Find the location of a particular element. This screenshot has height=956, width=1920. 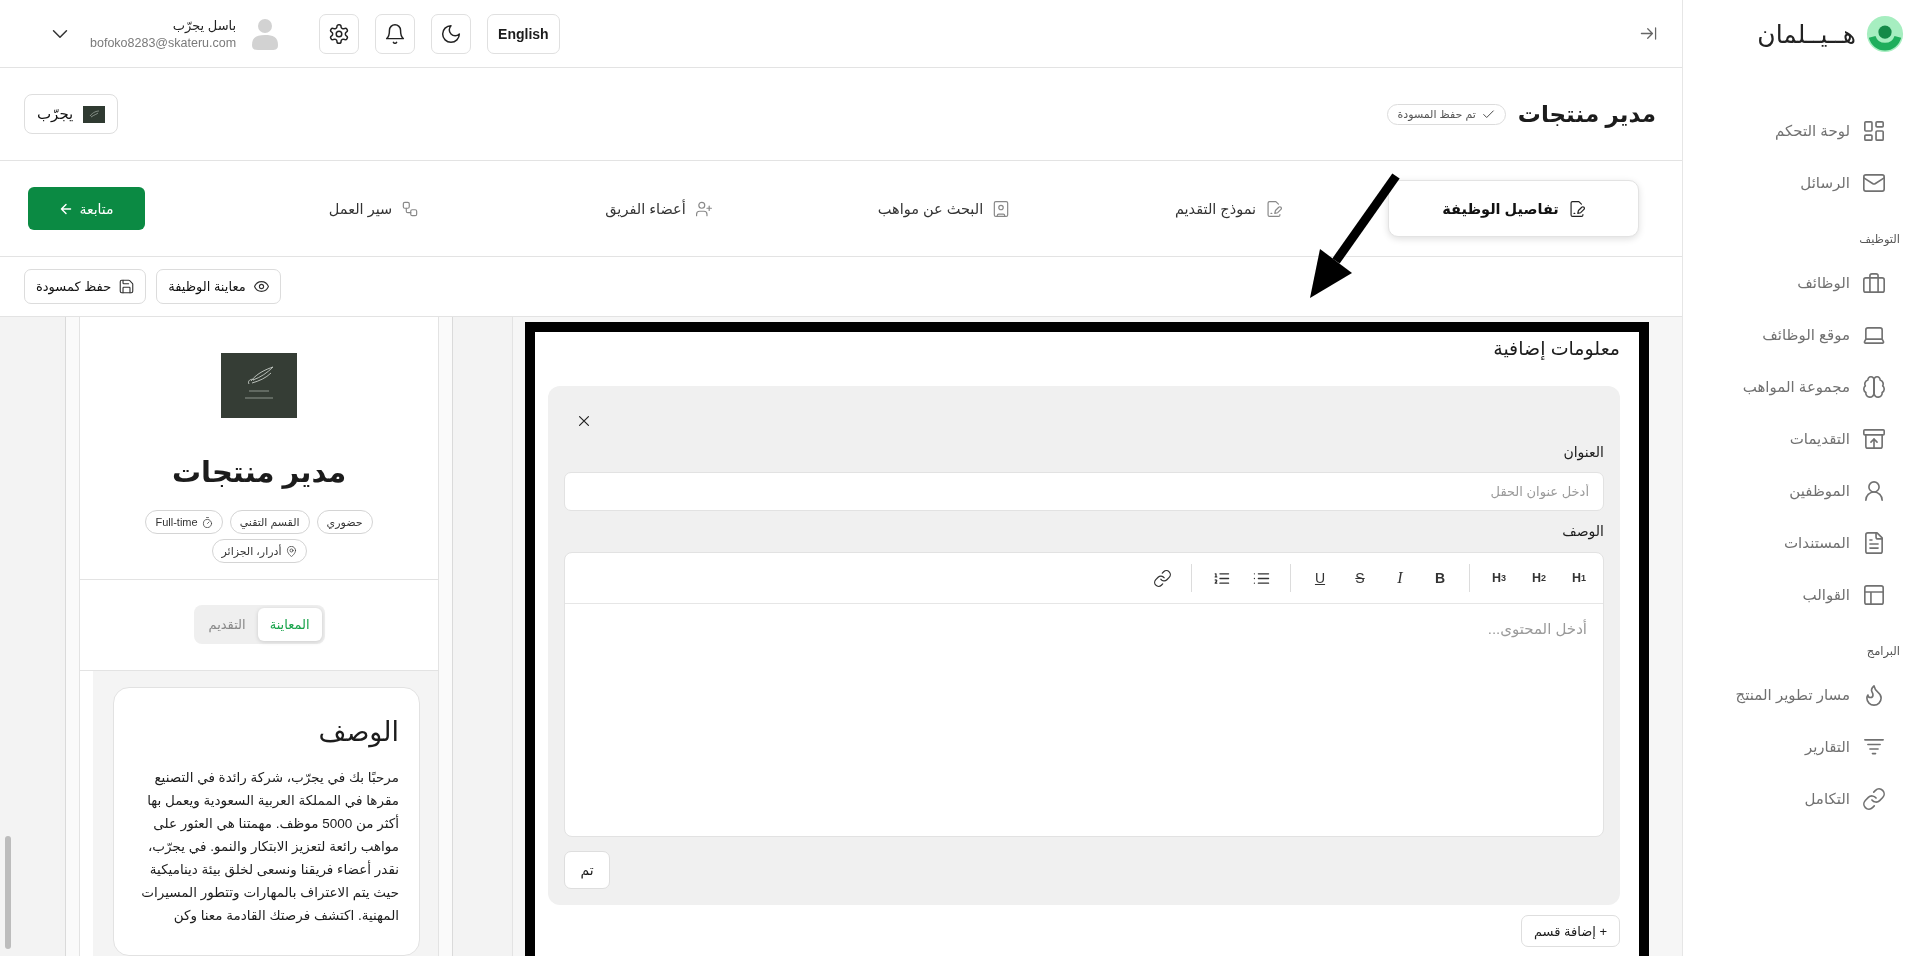

logo-text: هــيــلمان is located at coordinates (1806, 34).